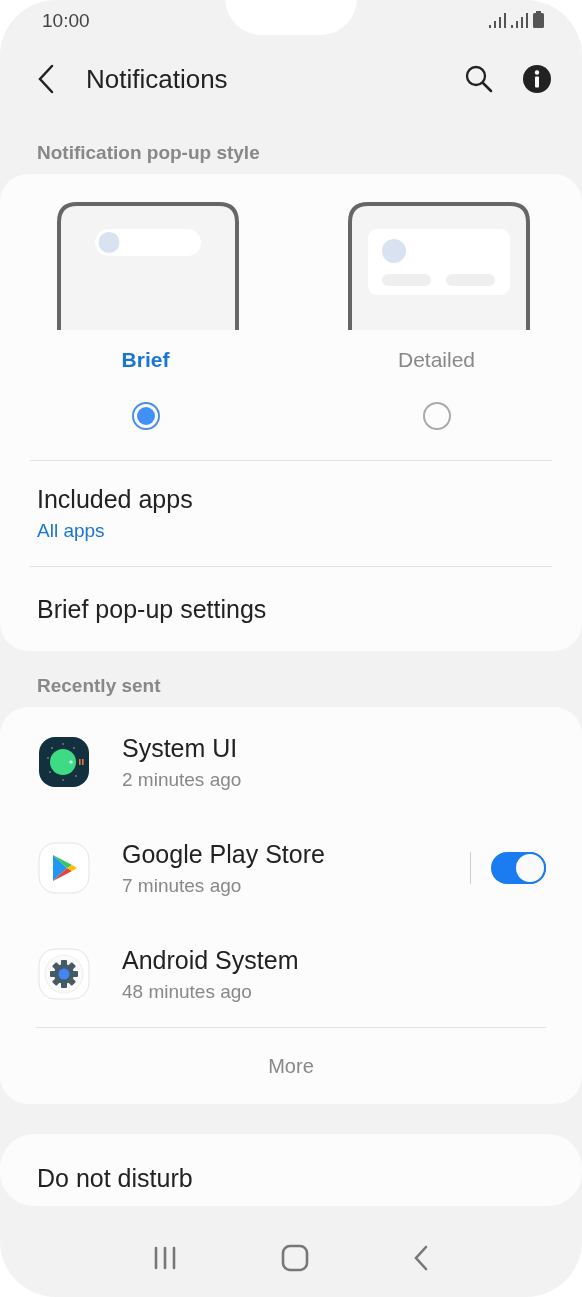 This screenshot has height=1297, width=582. I want to click on search-button, so click(479, 79).